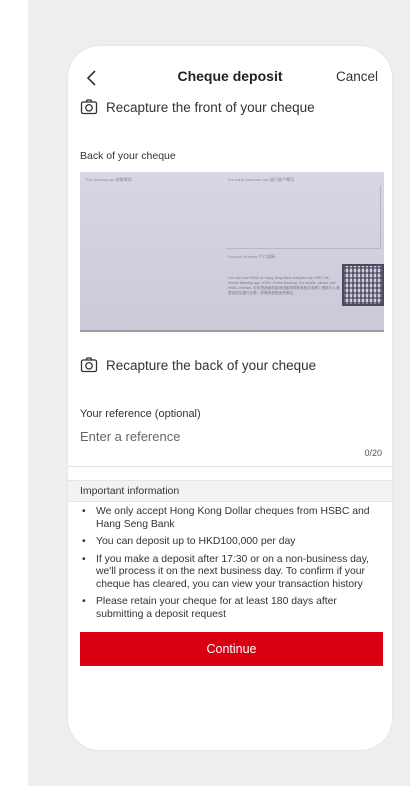 The image size is (410, 786). I want to click on reference-divider, so click(230, 466).